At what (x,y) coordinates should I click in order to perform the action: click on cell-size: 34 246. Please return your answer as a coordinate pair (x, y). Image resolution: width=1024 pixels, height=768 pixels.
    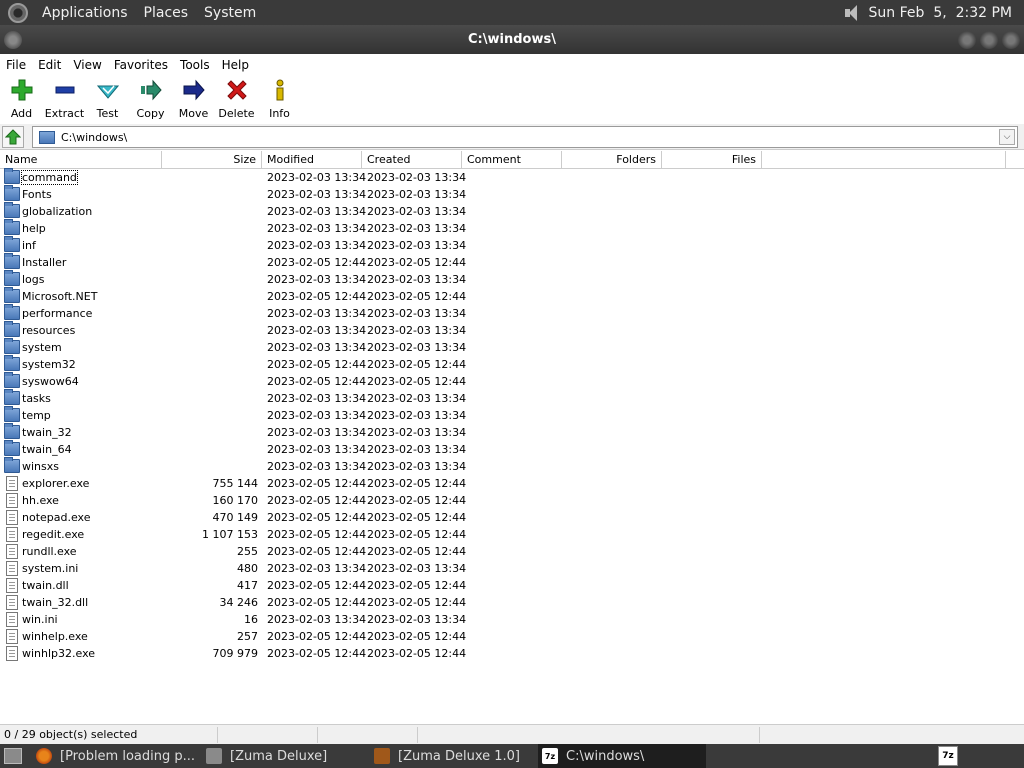
    Looking at the image, I should click on (239, 602).